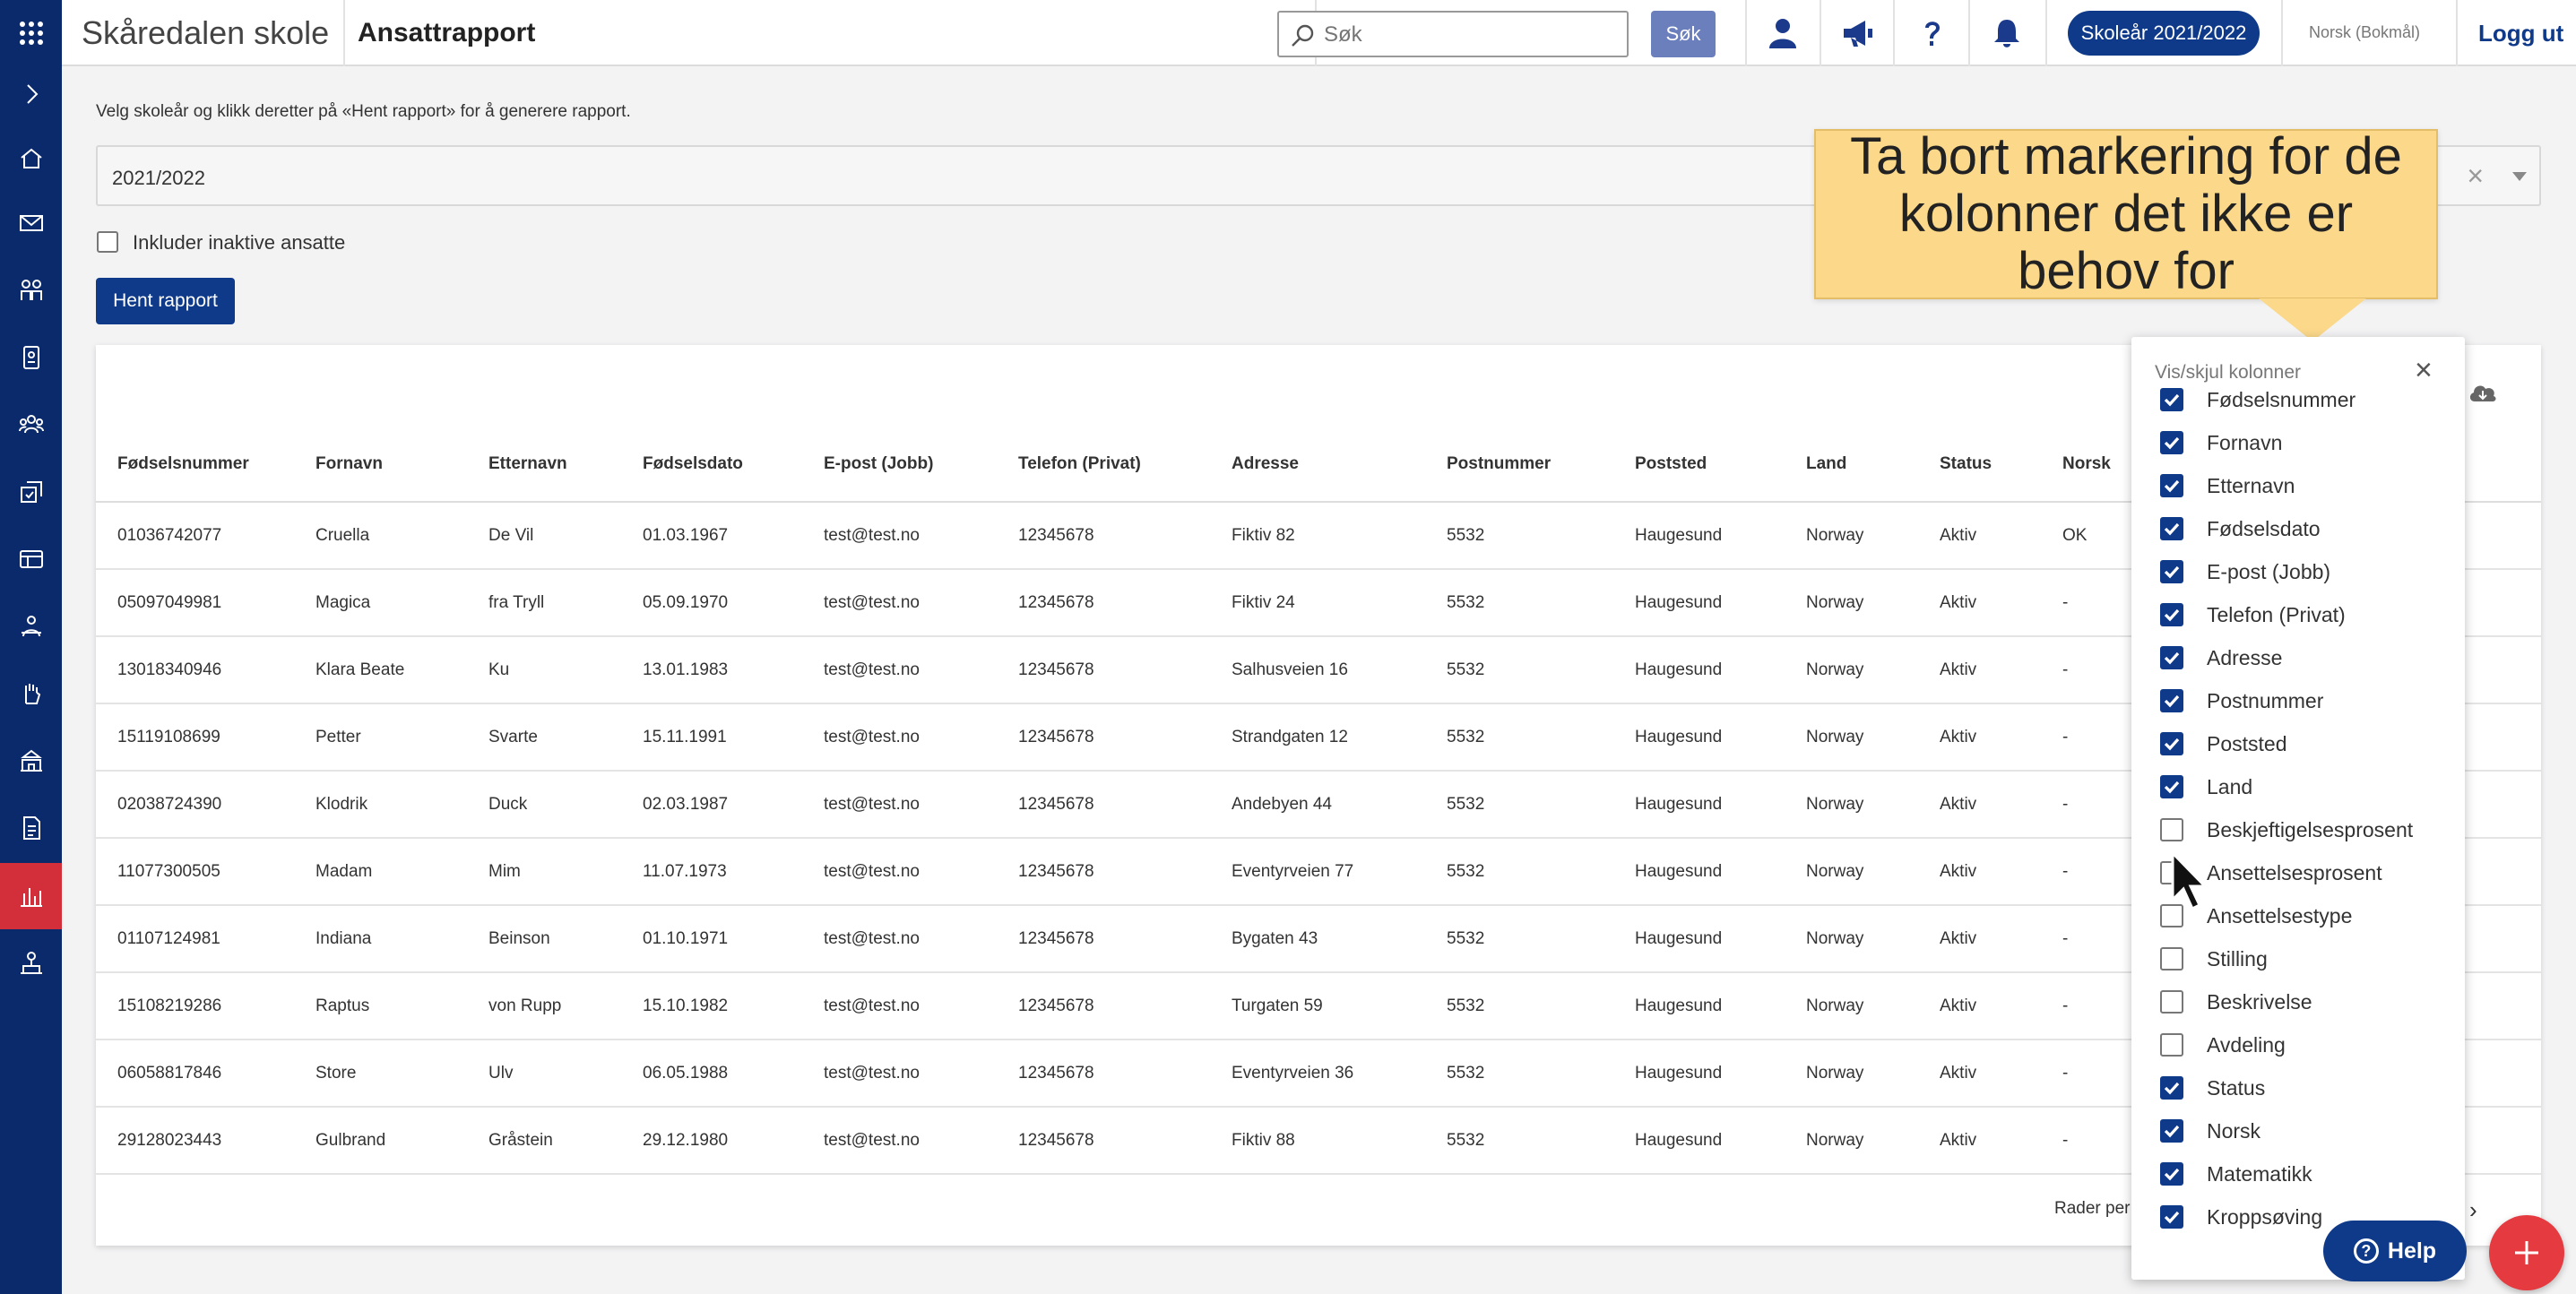  What do you see at coordinates (2241, 1217) in the screenshot?
I see `column-toggle-item: Kroppsøving` at bounding box center [2241, 1217].